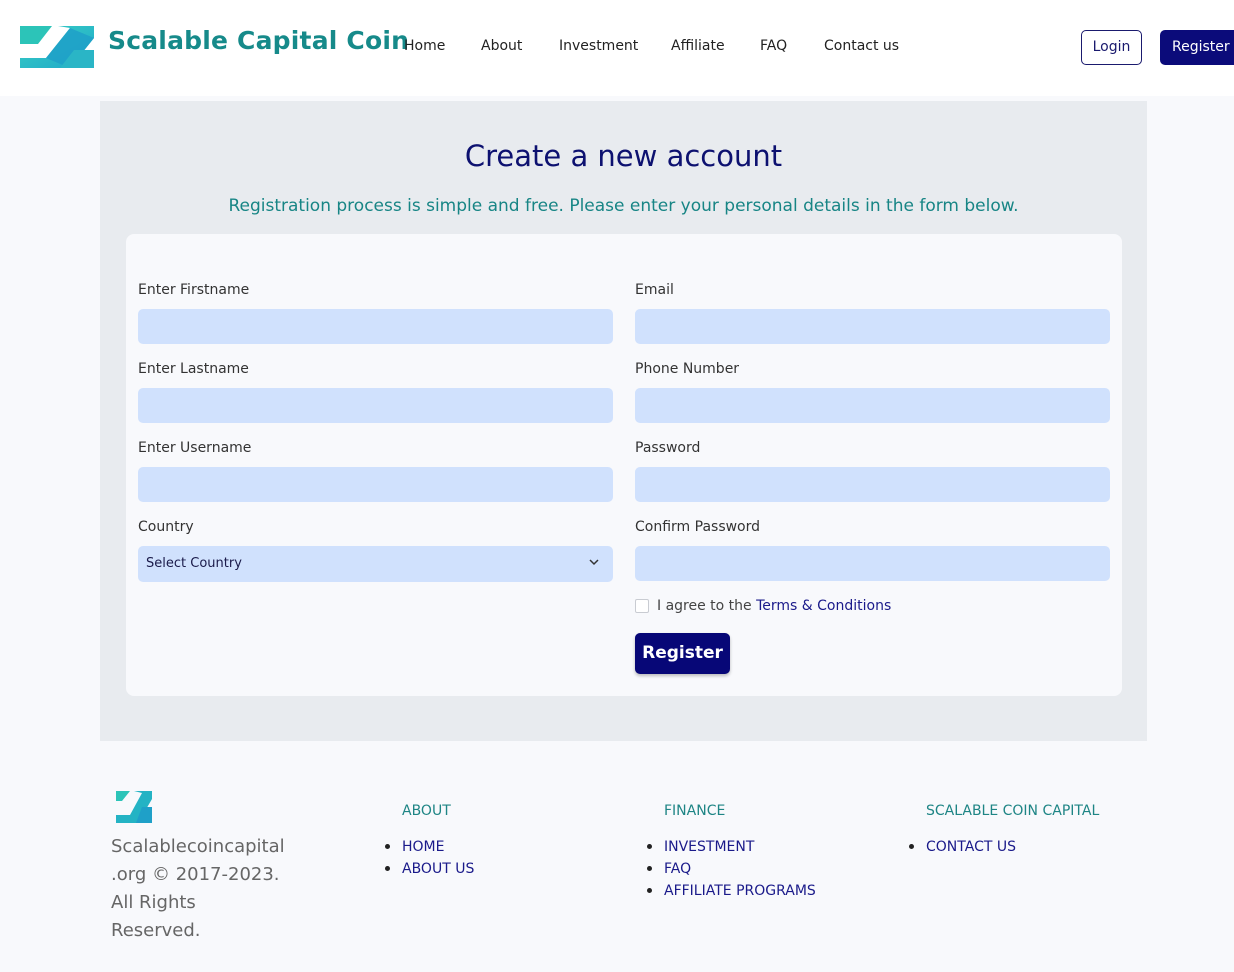 The width and height of the screenshot is (1234, 972). What do you see at coordinates (861, 46) in the screenshot?
I see `nav-contact: Contact us` at bounding box center [861, 46].